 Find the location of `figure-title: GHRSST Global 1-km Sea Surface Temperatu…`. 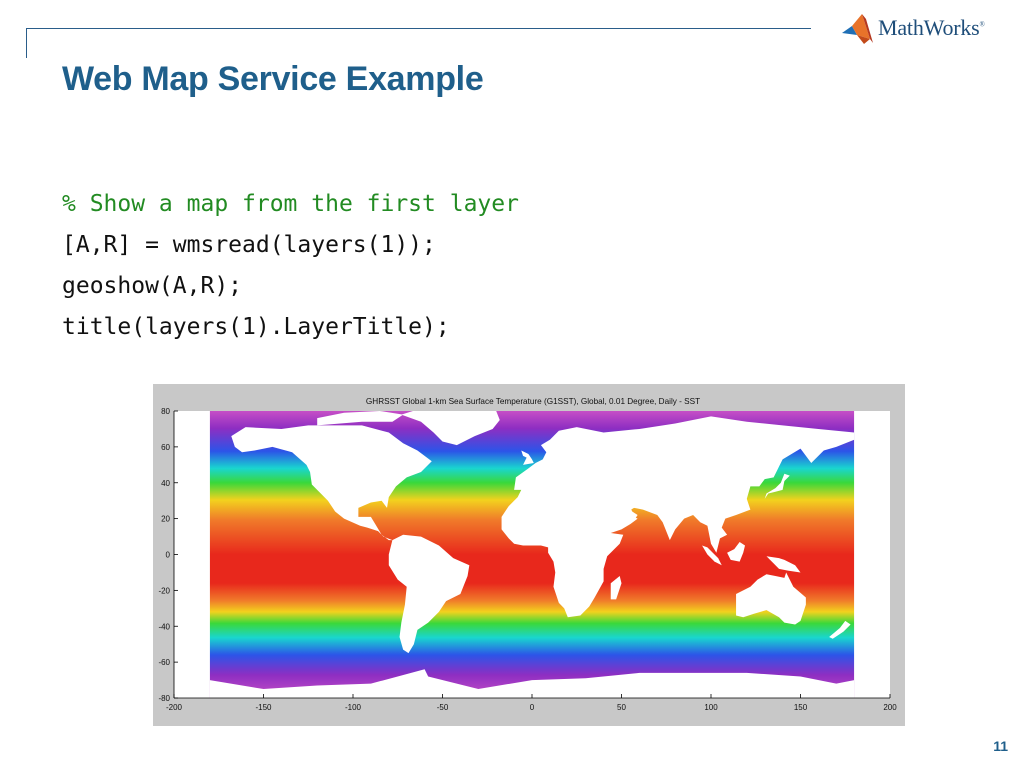

figure-title: GHRSST Global 1-km Sea Surface Temperatu… is located at coordinates (533, 401).